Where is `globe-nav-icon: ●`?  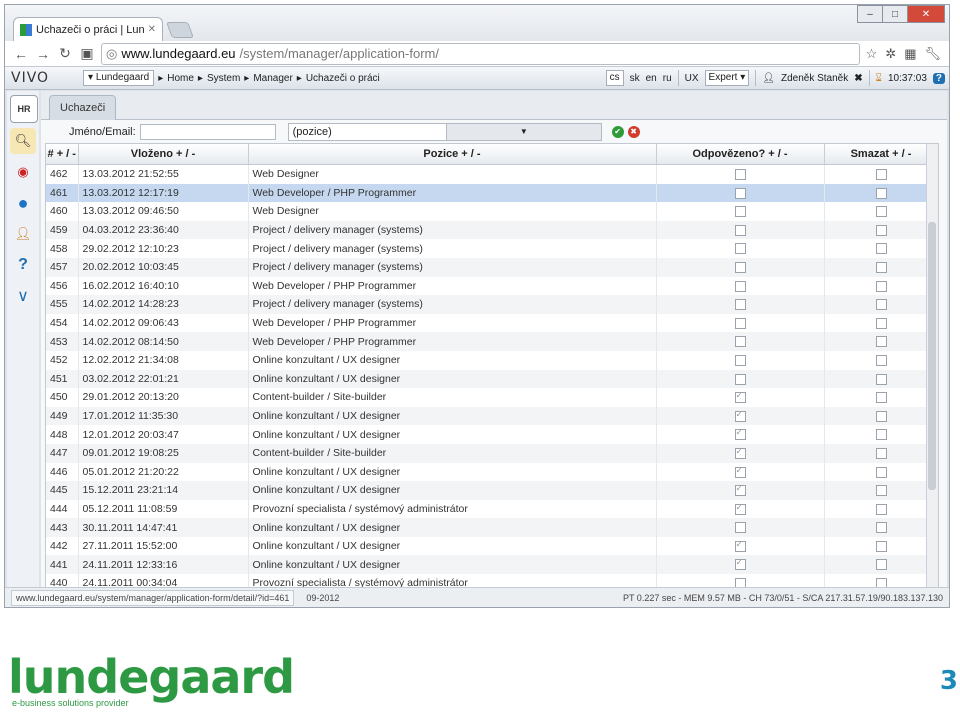
globe-nav-icon: ● is located at coordinates (23, 203).